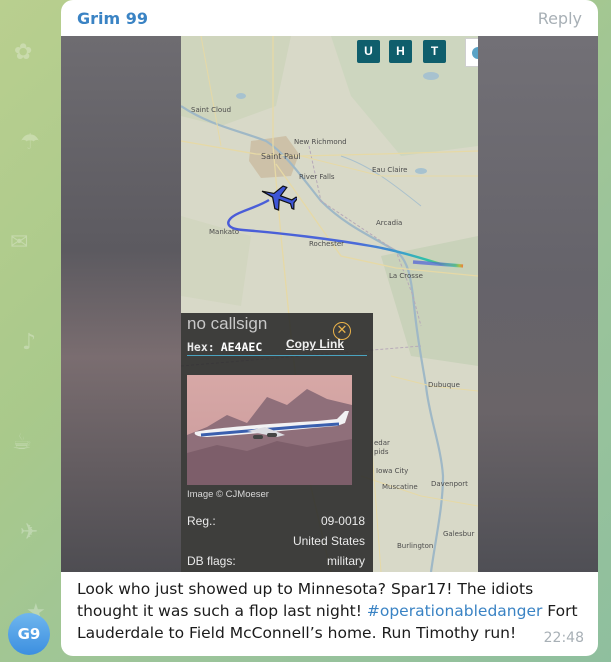  I want to click on country-value: United States, so click(328, 541).